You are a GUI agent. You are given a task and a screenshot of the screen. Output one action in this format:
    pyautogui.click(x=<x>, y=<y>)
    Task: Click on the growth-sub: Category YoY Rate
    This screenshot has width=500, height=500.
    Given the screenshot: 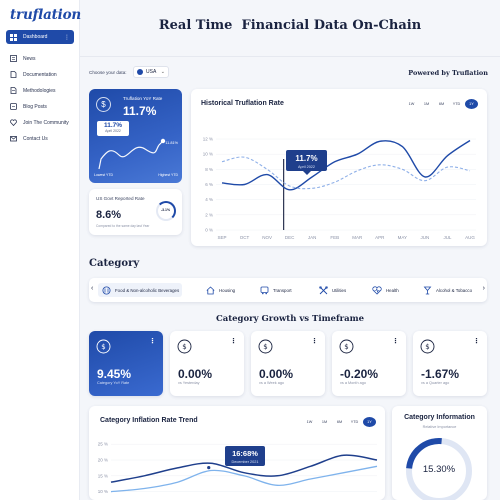 What is the action you would take?
    pyautogui.click(x=113, y=383)
    